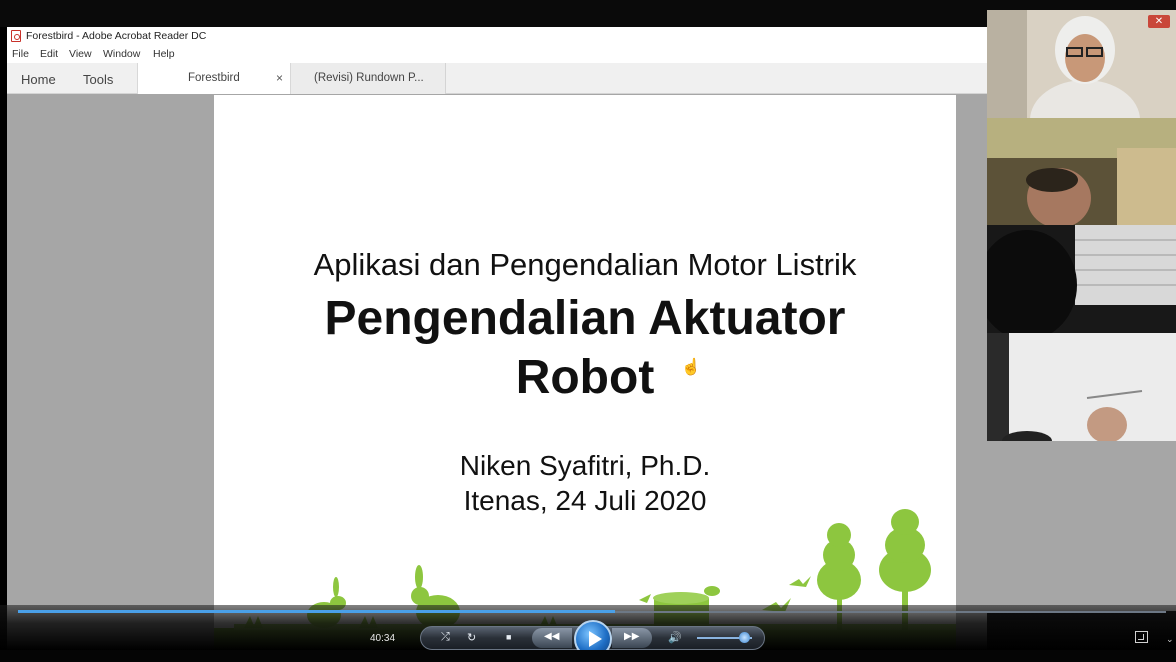 The image size is (1176, 662). Describe the element at coordinates (508, 637) in the screenshot. I see `stop-icon: ■` at that location.